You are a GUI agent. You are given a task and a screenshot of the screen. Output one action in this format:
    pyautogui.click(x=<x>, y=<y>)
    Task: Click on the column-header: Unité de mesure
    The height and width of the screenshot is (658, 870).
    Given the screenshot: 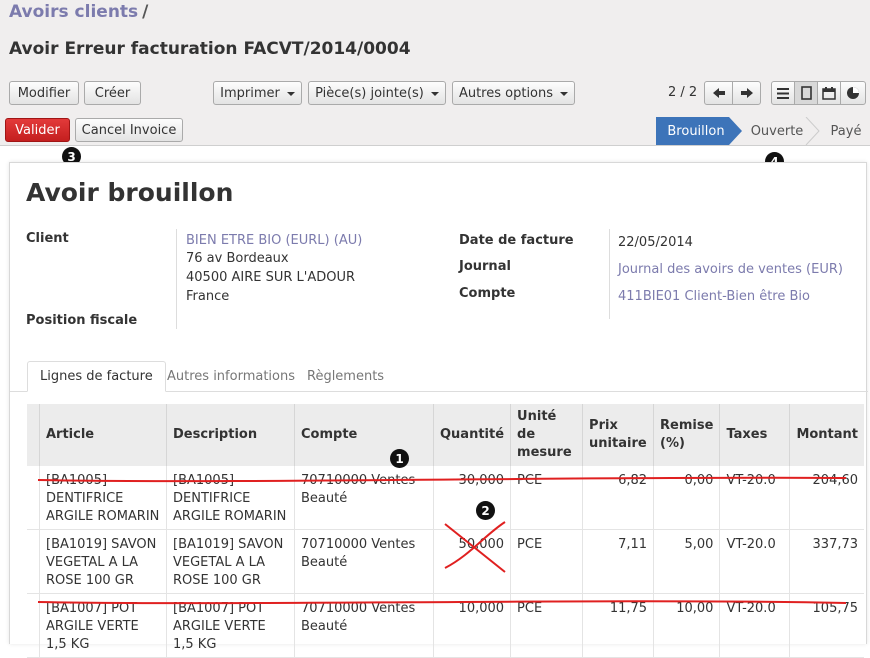 What is the action you would take?
    pyautogui.click(x=546, y=435)
    